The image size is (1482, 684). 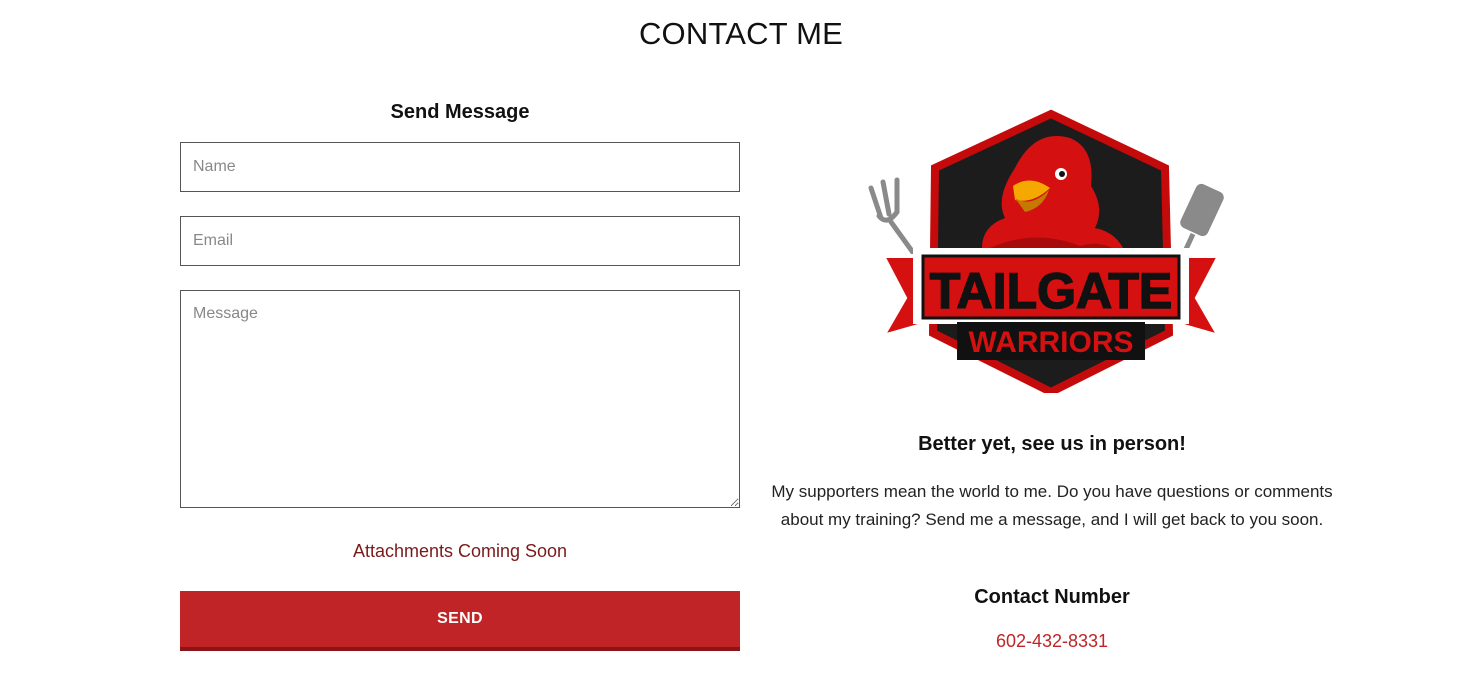 I want to click on attachments-note: Attachments Coming Soon, so click(x=460, y=551).